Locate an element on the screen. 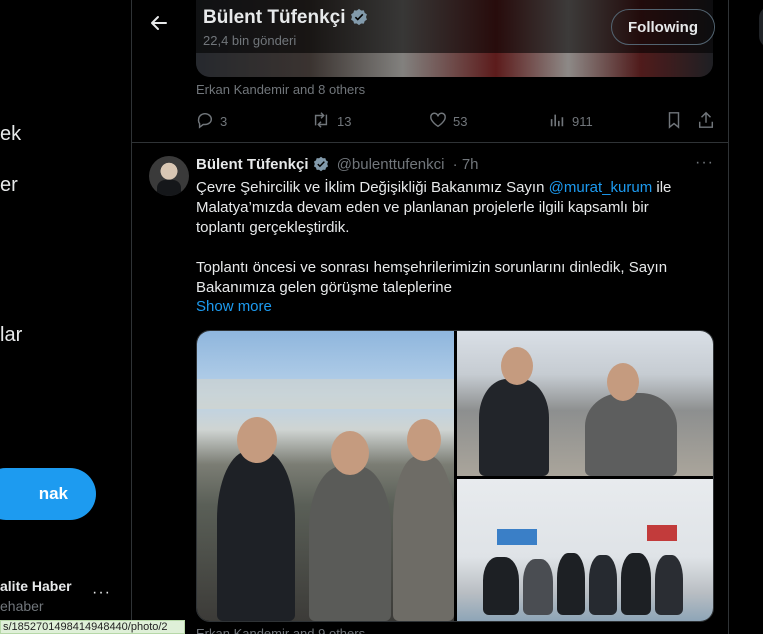  nav-item-partial: ek is located at coordinates (10, 134).